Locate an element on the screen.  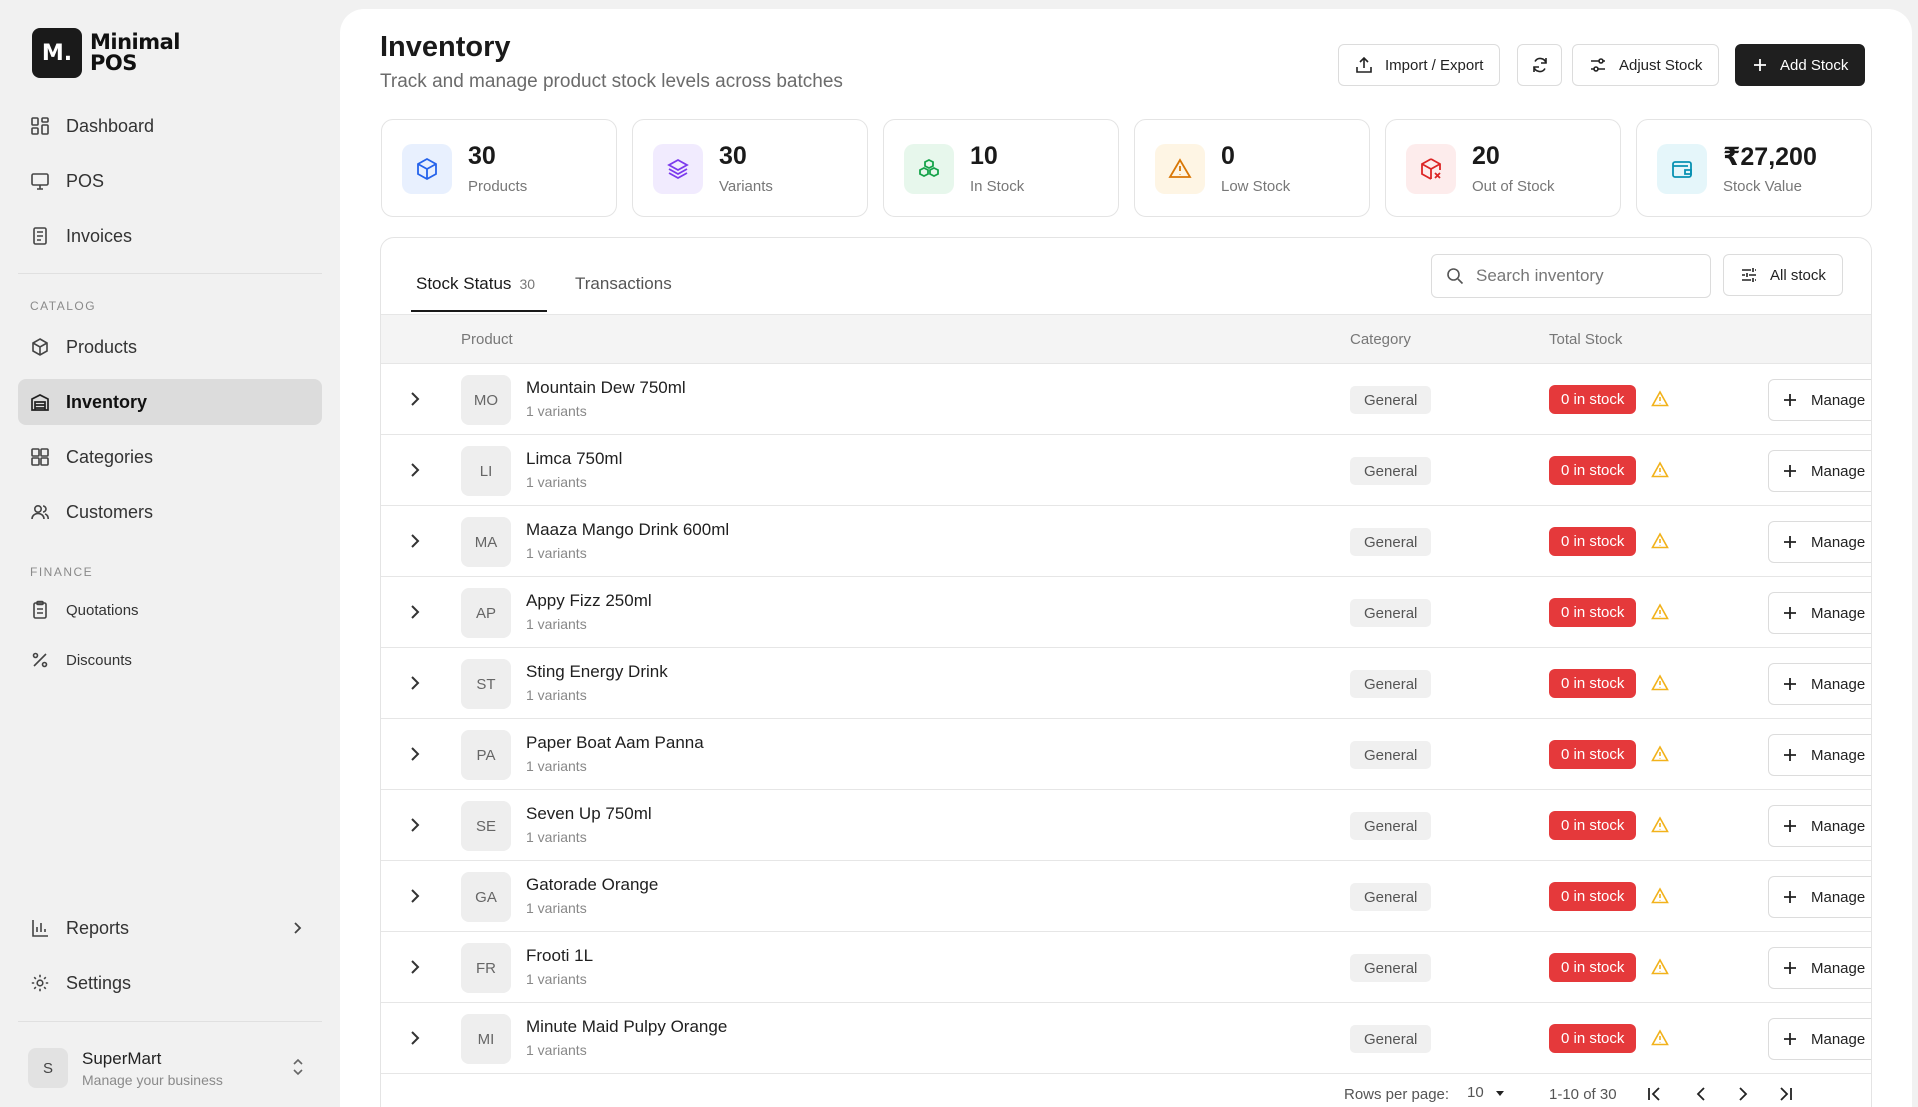
business-switcher: S SuperMart Manage your business is located at coordinates (173, 1068).